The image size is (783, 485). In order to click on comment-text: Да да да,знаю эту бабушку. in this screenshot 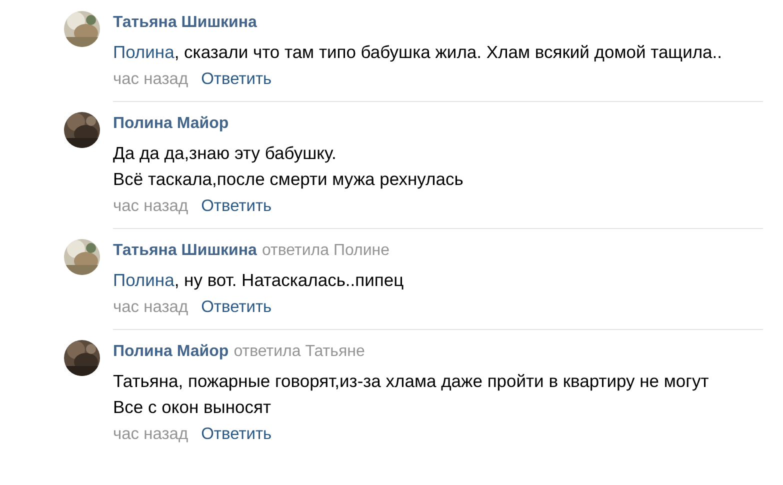, I will do `click(225, 153)`.